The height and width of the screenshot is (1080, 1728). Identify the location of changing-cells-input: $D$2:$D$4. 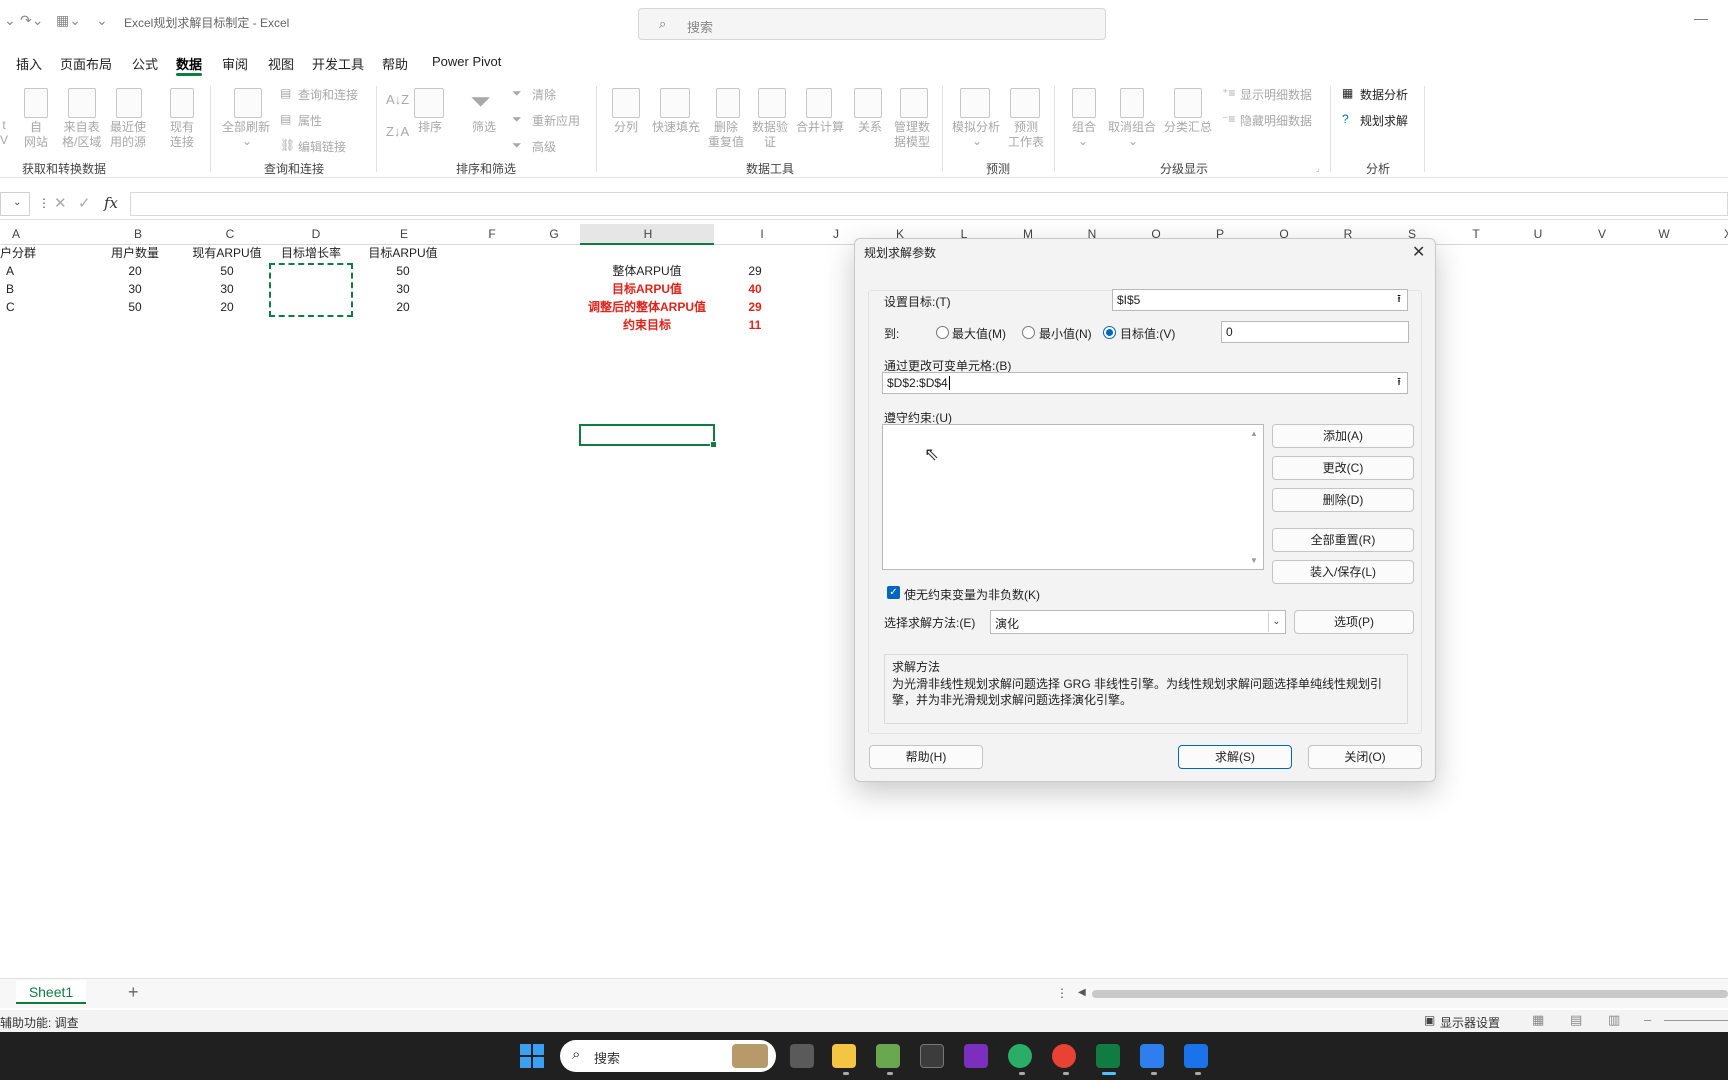
(1145, 383).